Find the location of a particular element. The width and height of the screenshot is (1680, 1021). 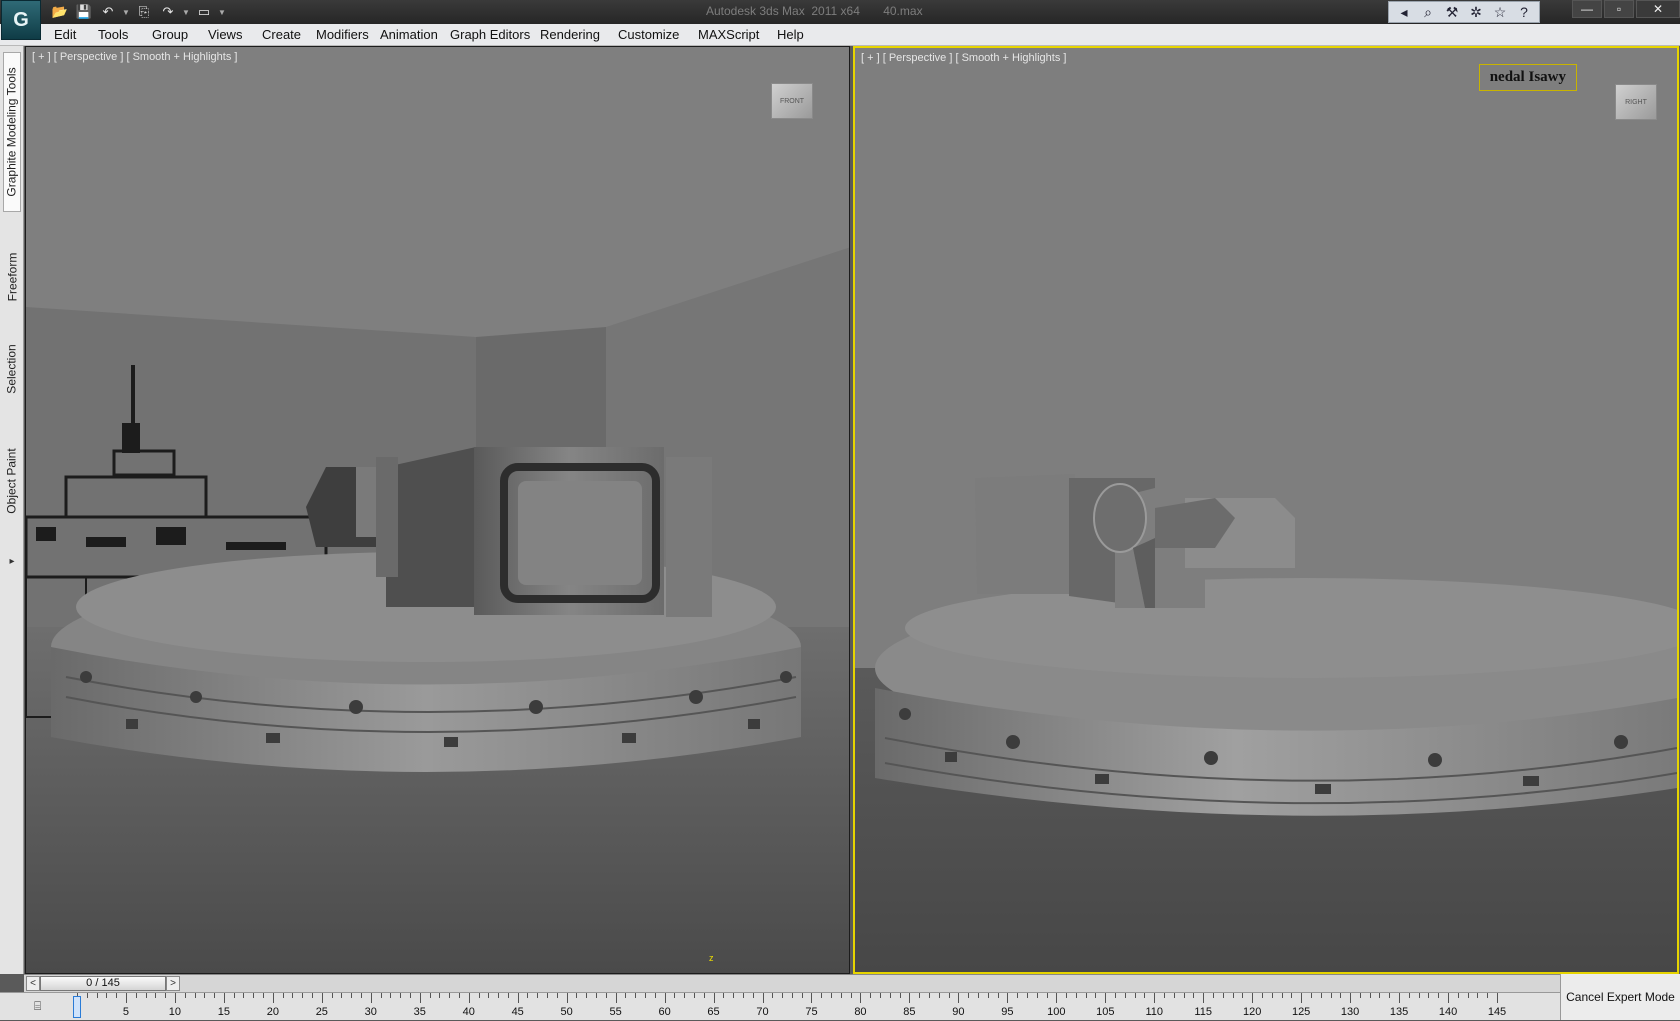

menu-edit: Edit is located at coordinates (65, 34).